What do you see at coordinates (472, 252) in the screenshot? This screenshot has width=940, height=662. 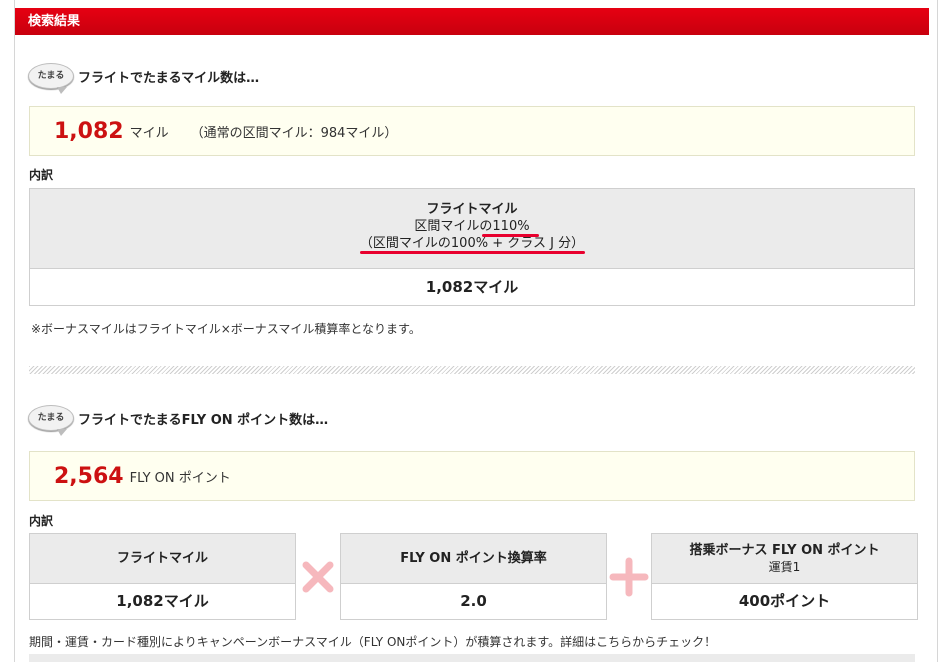 I see `rate-detail-underline` at bounding box center [472, 252].